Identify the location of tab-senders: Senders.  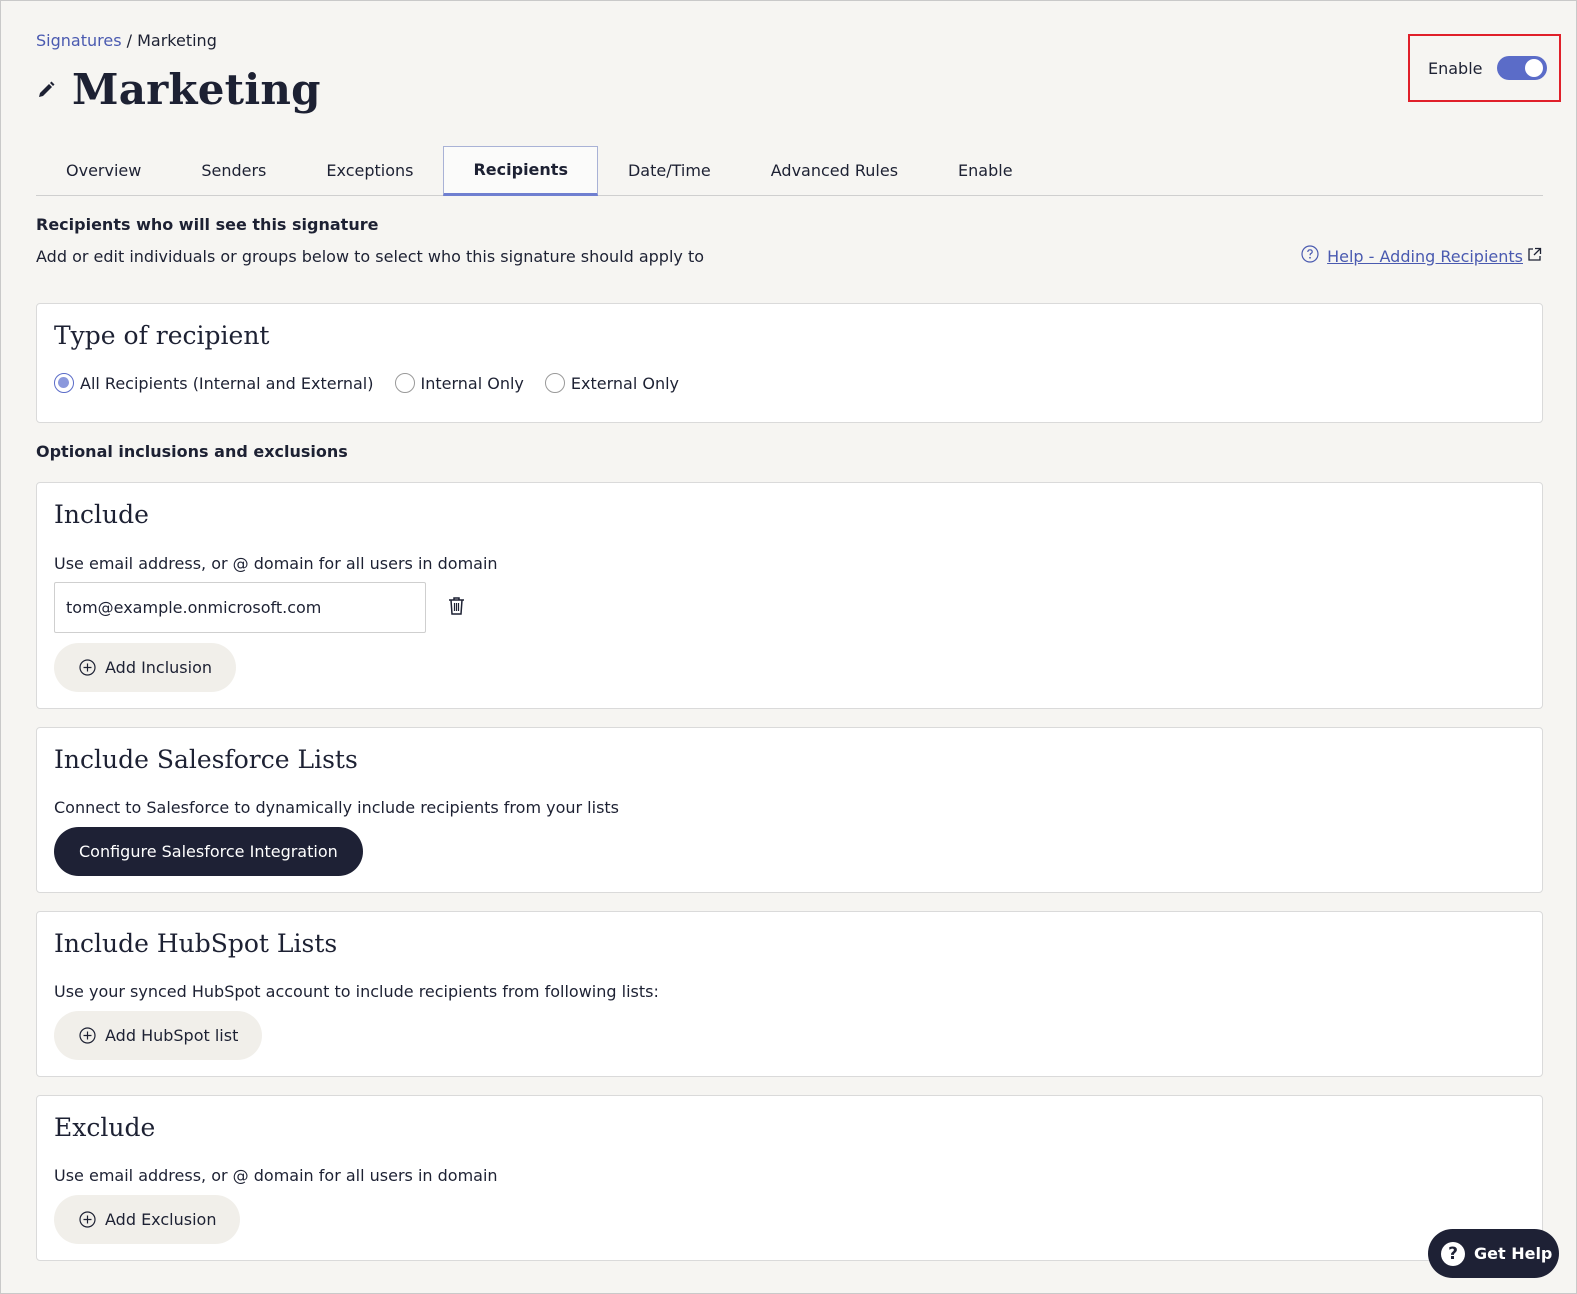
(233, 171).